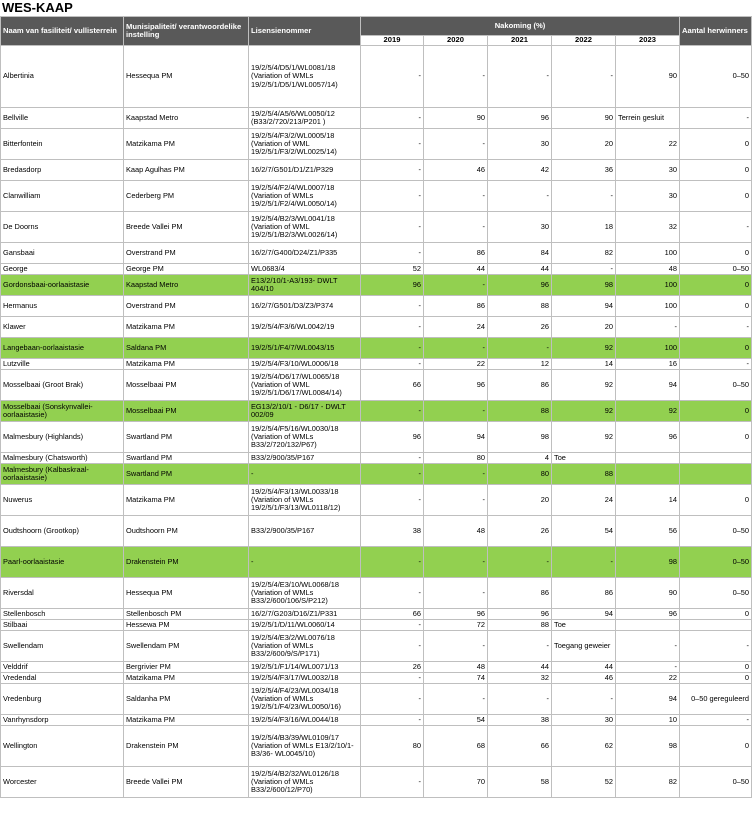  Describe the element at coordinates (455, 782) in the screenshot. I see `cell-2020: 70` at that location.